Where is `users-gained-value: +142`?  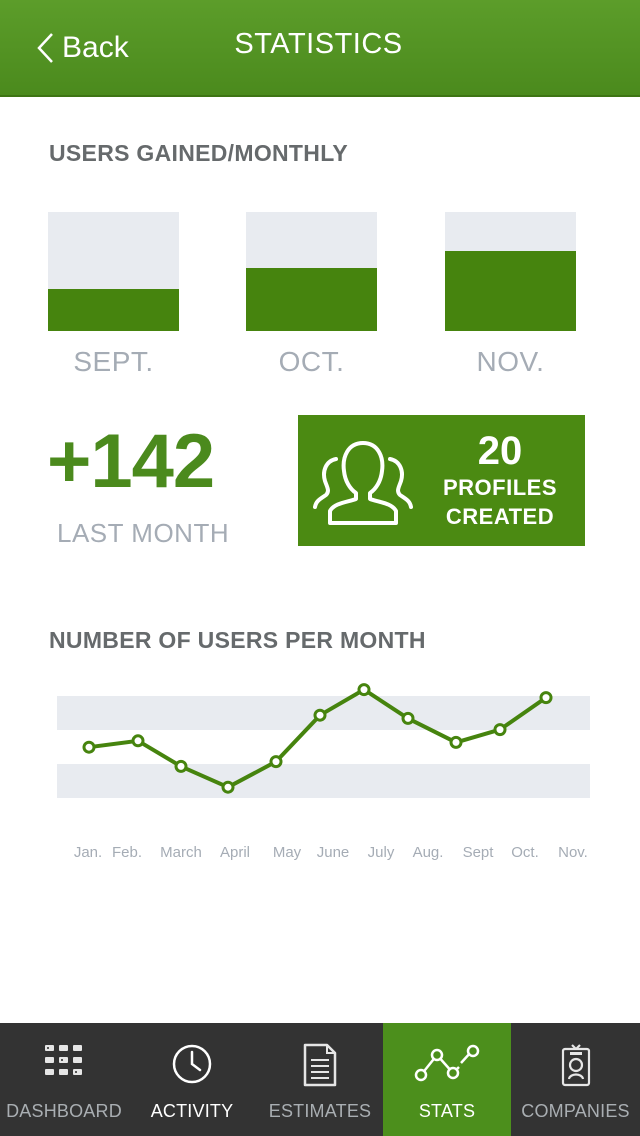
users-gained-value: +142 is located at coordinates (131, 461).